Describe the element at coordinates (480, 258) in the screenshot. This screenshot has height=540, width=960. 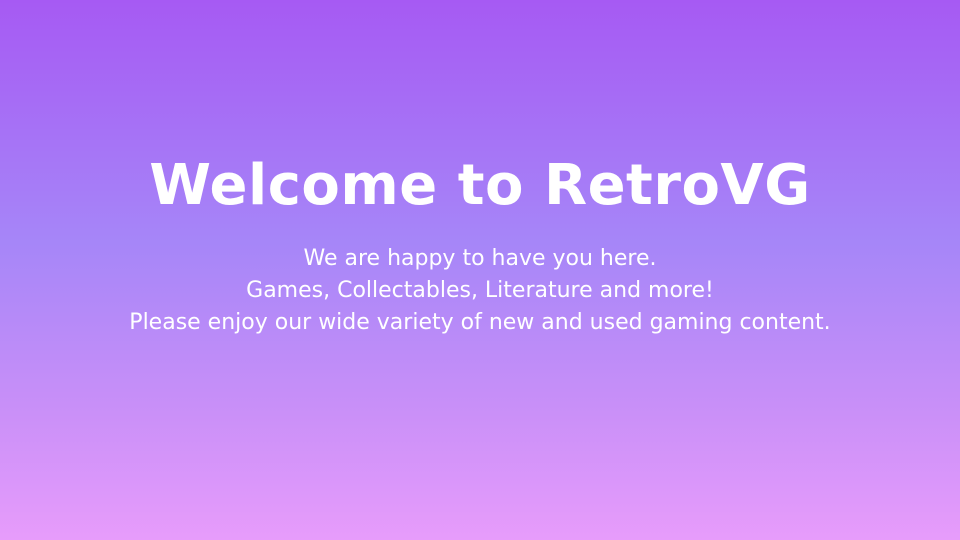
I see `welcome-line-greeting: We are happy to have you here.` at that location.